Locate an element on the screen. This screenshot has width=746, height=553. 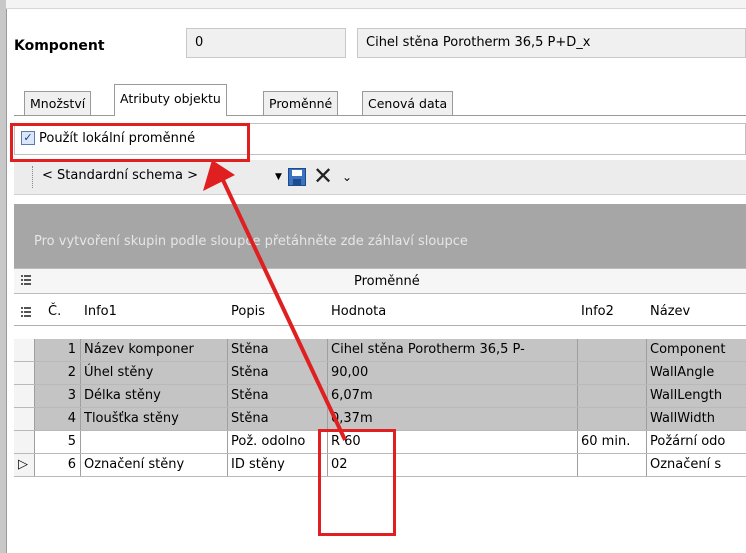
annotation-arrow is located at coordinates (275, 300).